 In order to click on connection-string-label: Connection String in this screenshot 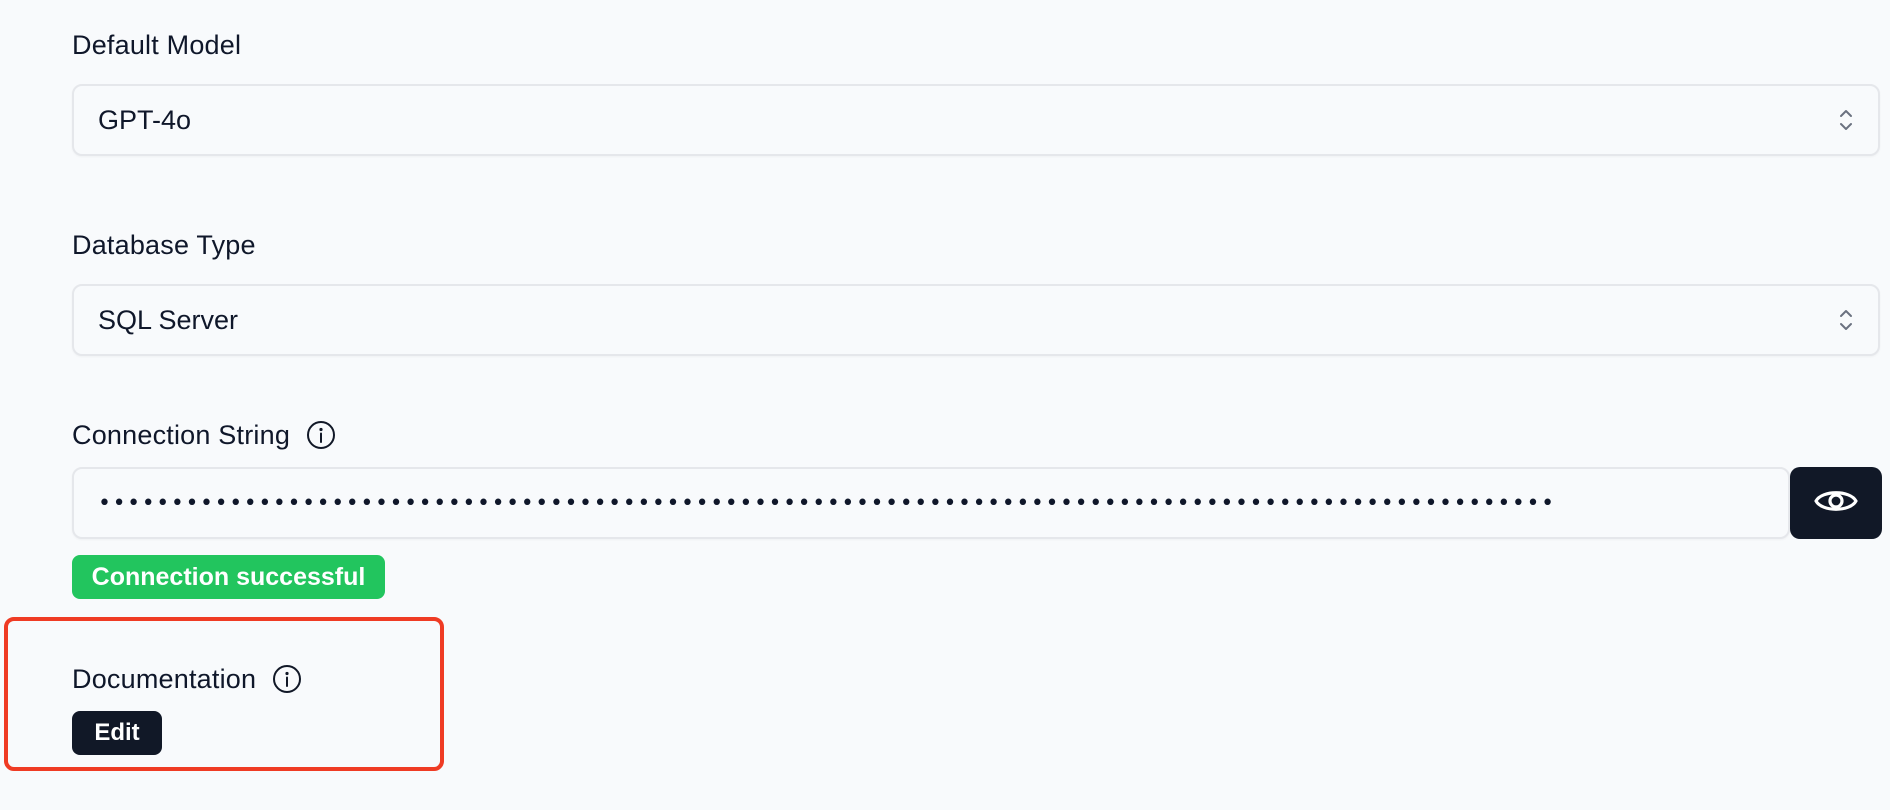, I will do `click(204, 435)`.